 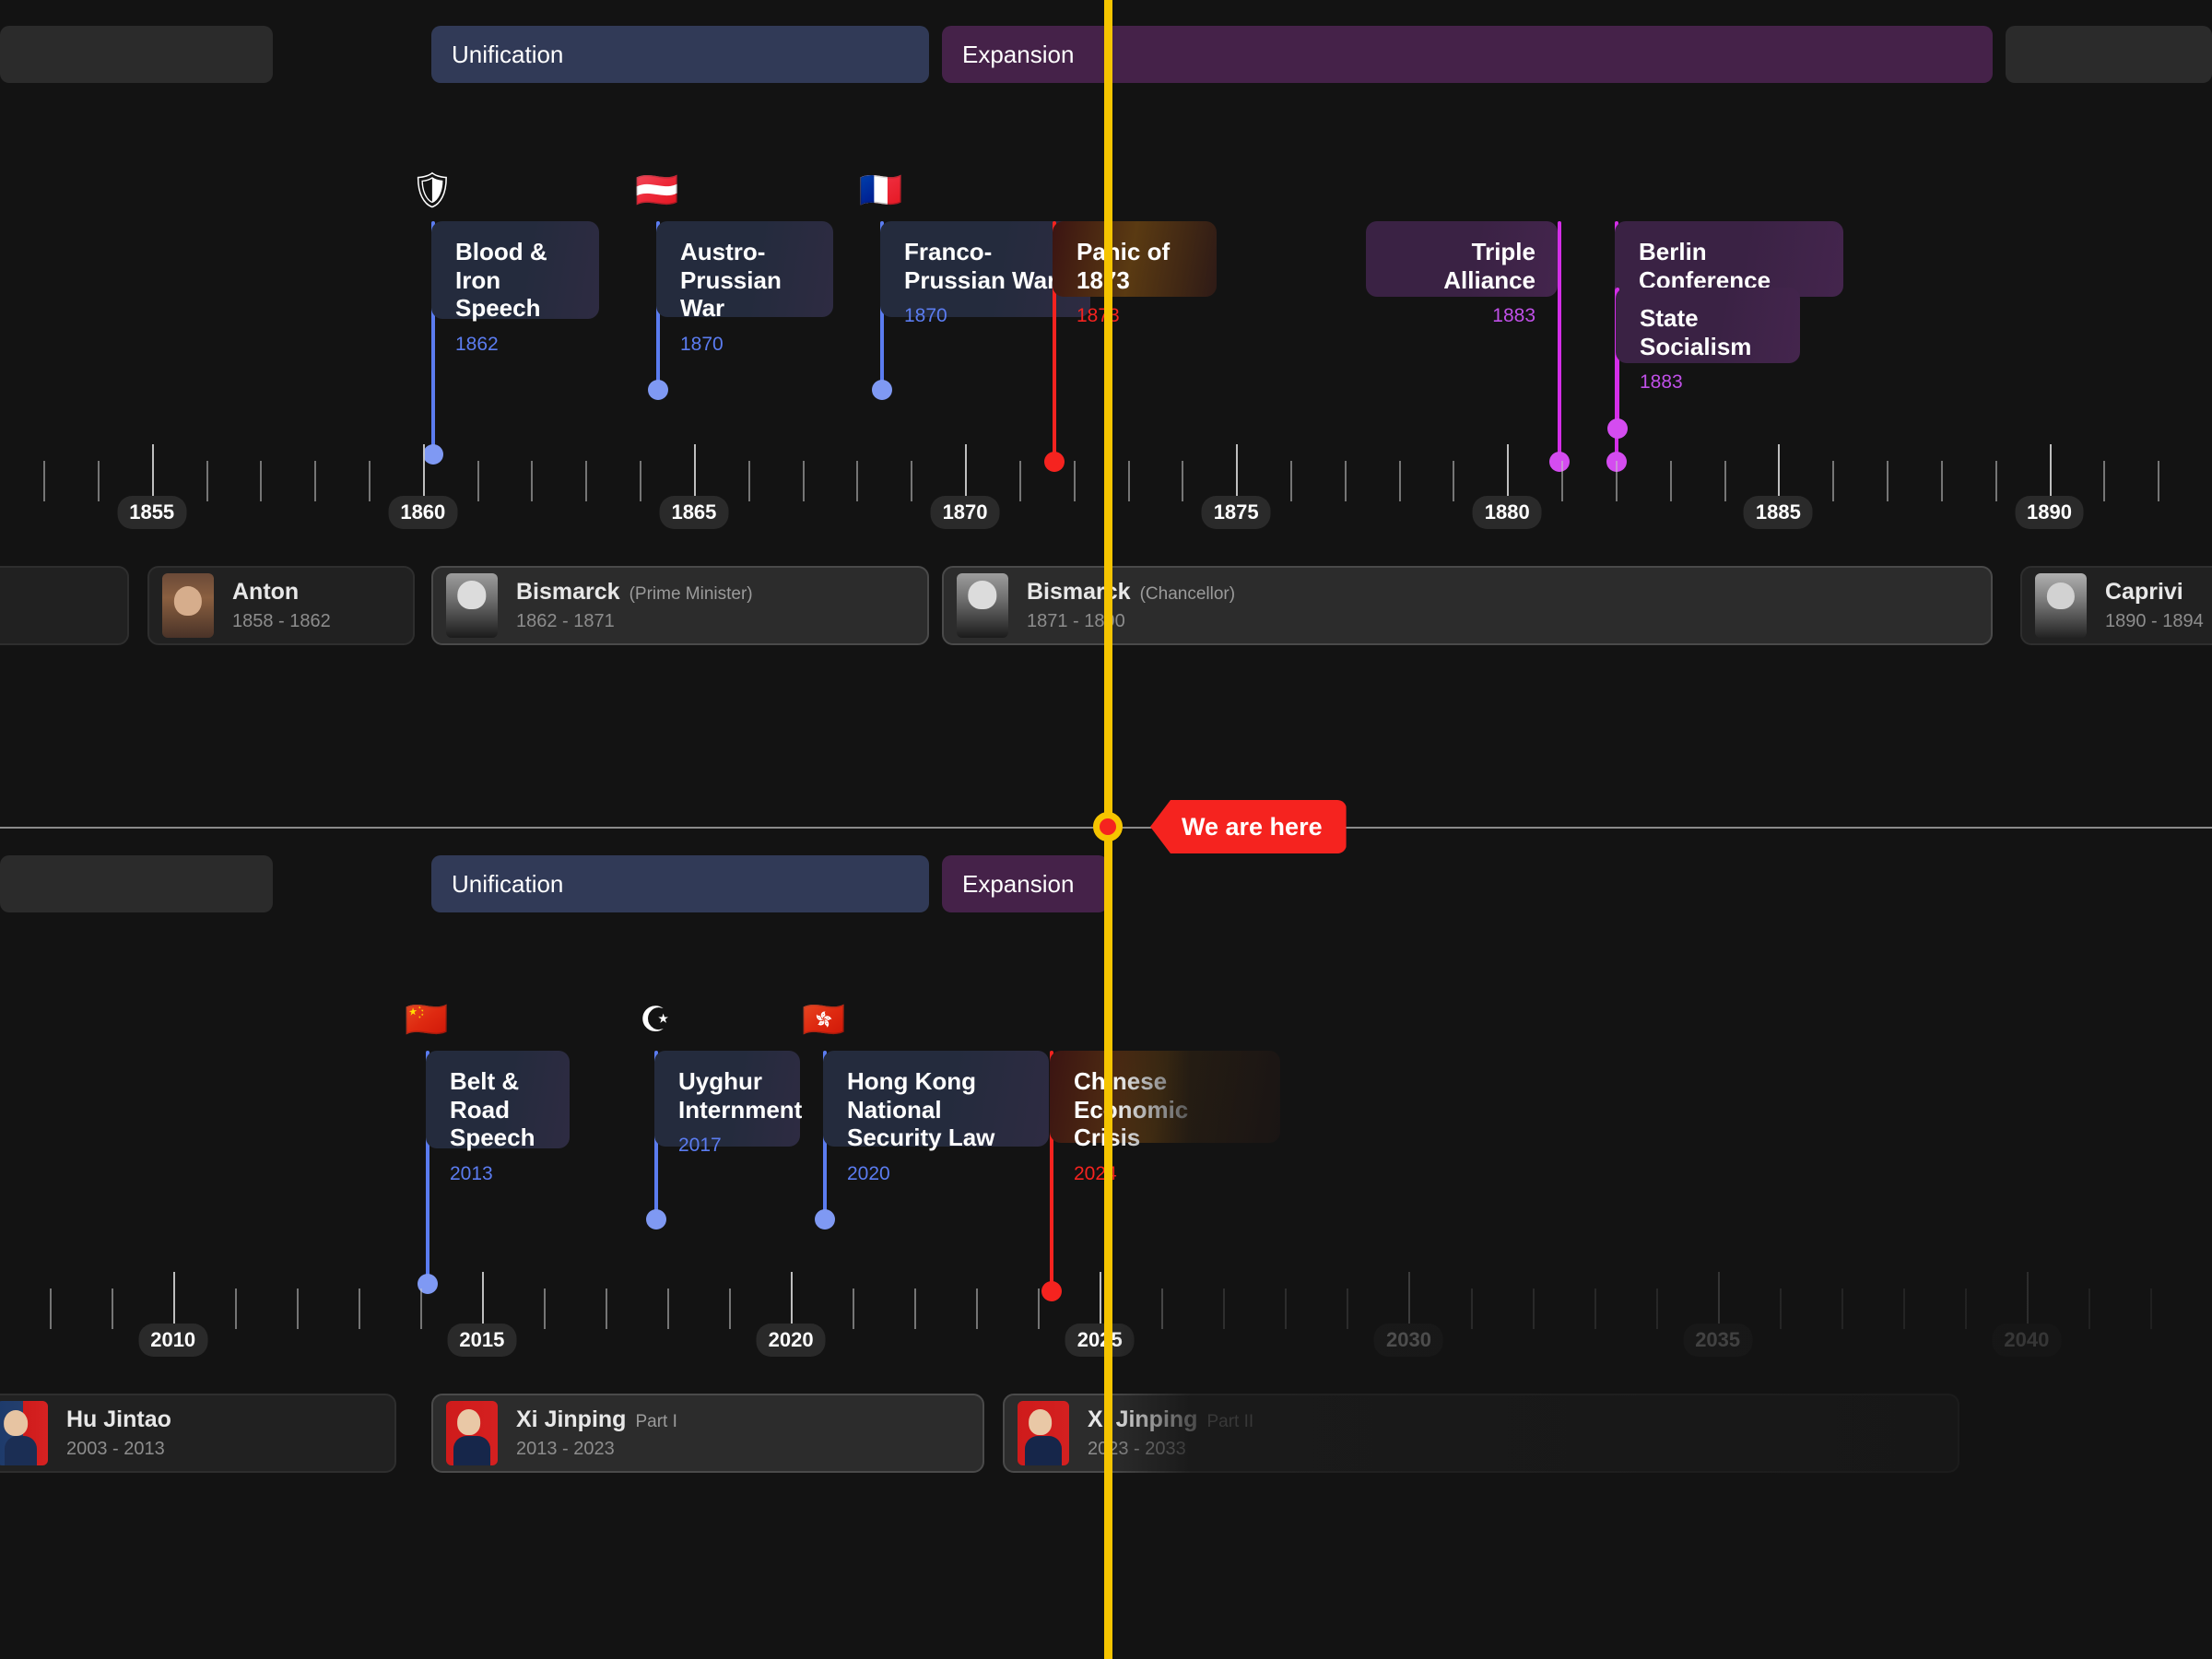 What do you see at coordinates (1187, 594) in the screenshot?
I see `leader-role: (Chancellor)` at bounding box center [1187, 594].